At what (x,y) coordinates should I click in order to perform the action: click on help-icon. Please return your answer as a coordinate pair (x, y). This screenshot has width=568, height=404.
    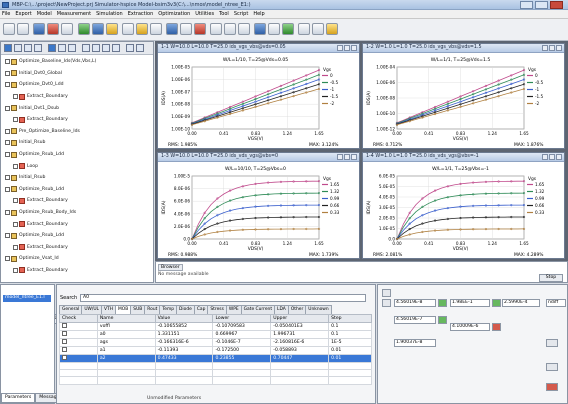
    Looking at the image, I should click on (140, 48).